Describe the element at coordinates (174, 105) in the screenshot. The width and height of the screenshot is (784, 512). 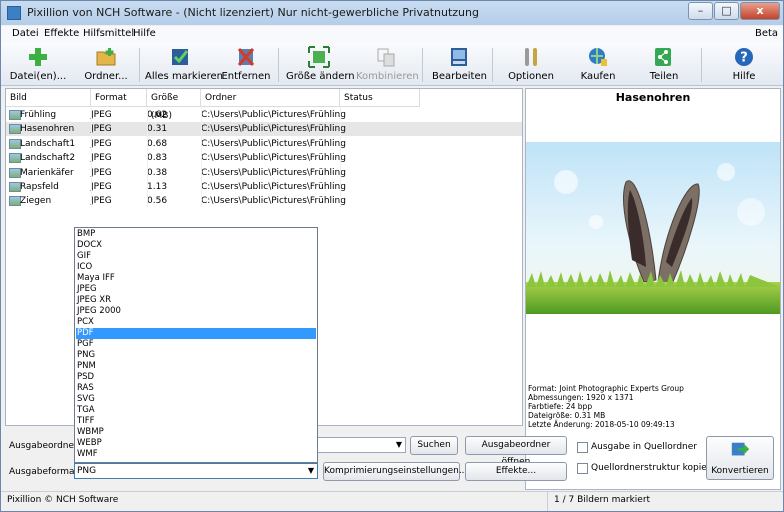
I see `column-header-size: Größe (MB)` at that location.